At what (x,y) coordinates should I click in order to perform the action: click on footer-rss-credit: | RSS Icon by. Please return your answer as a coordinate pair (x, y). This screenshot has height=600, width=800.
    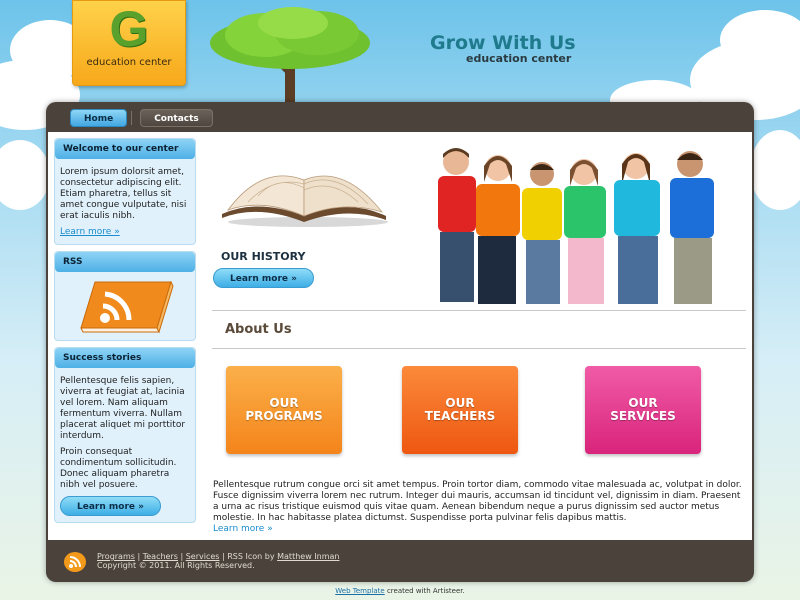
    Looking at the image, I should click on (248, 556).